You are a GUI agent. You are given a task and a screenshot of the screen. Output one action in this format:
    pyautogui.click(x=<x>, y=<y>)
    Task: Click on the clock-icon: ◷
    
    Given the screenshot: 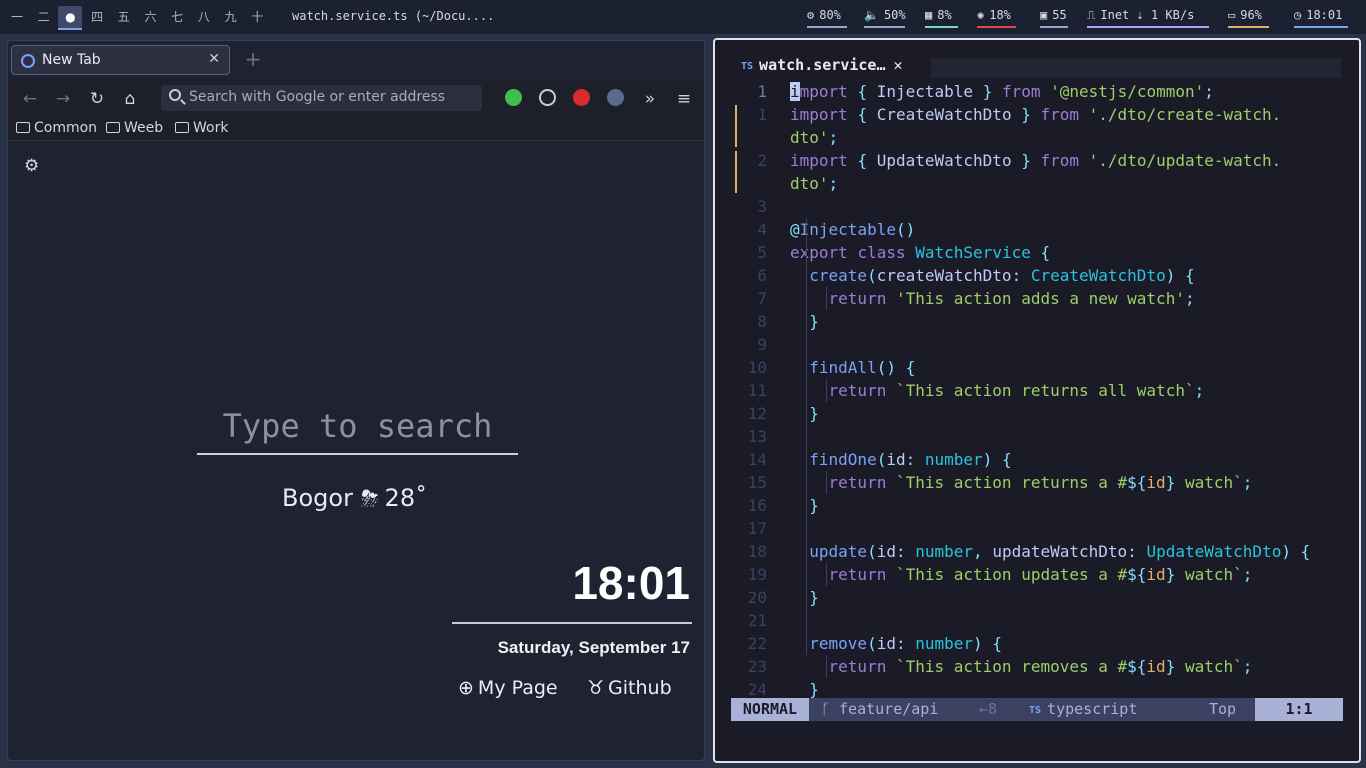 What is the action you would take?
    pyautogui.click(x=1298, y=15)
    